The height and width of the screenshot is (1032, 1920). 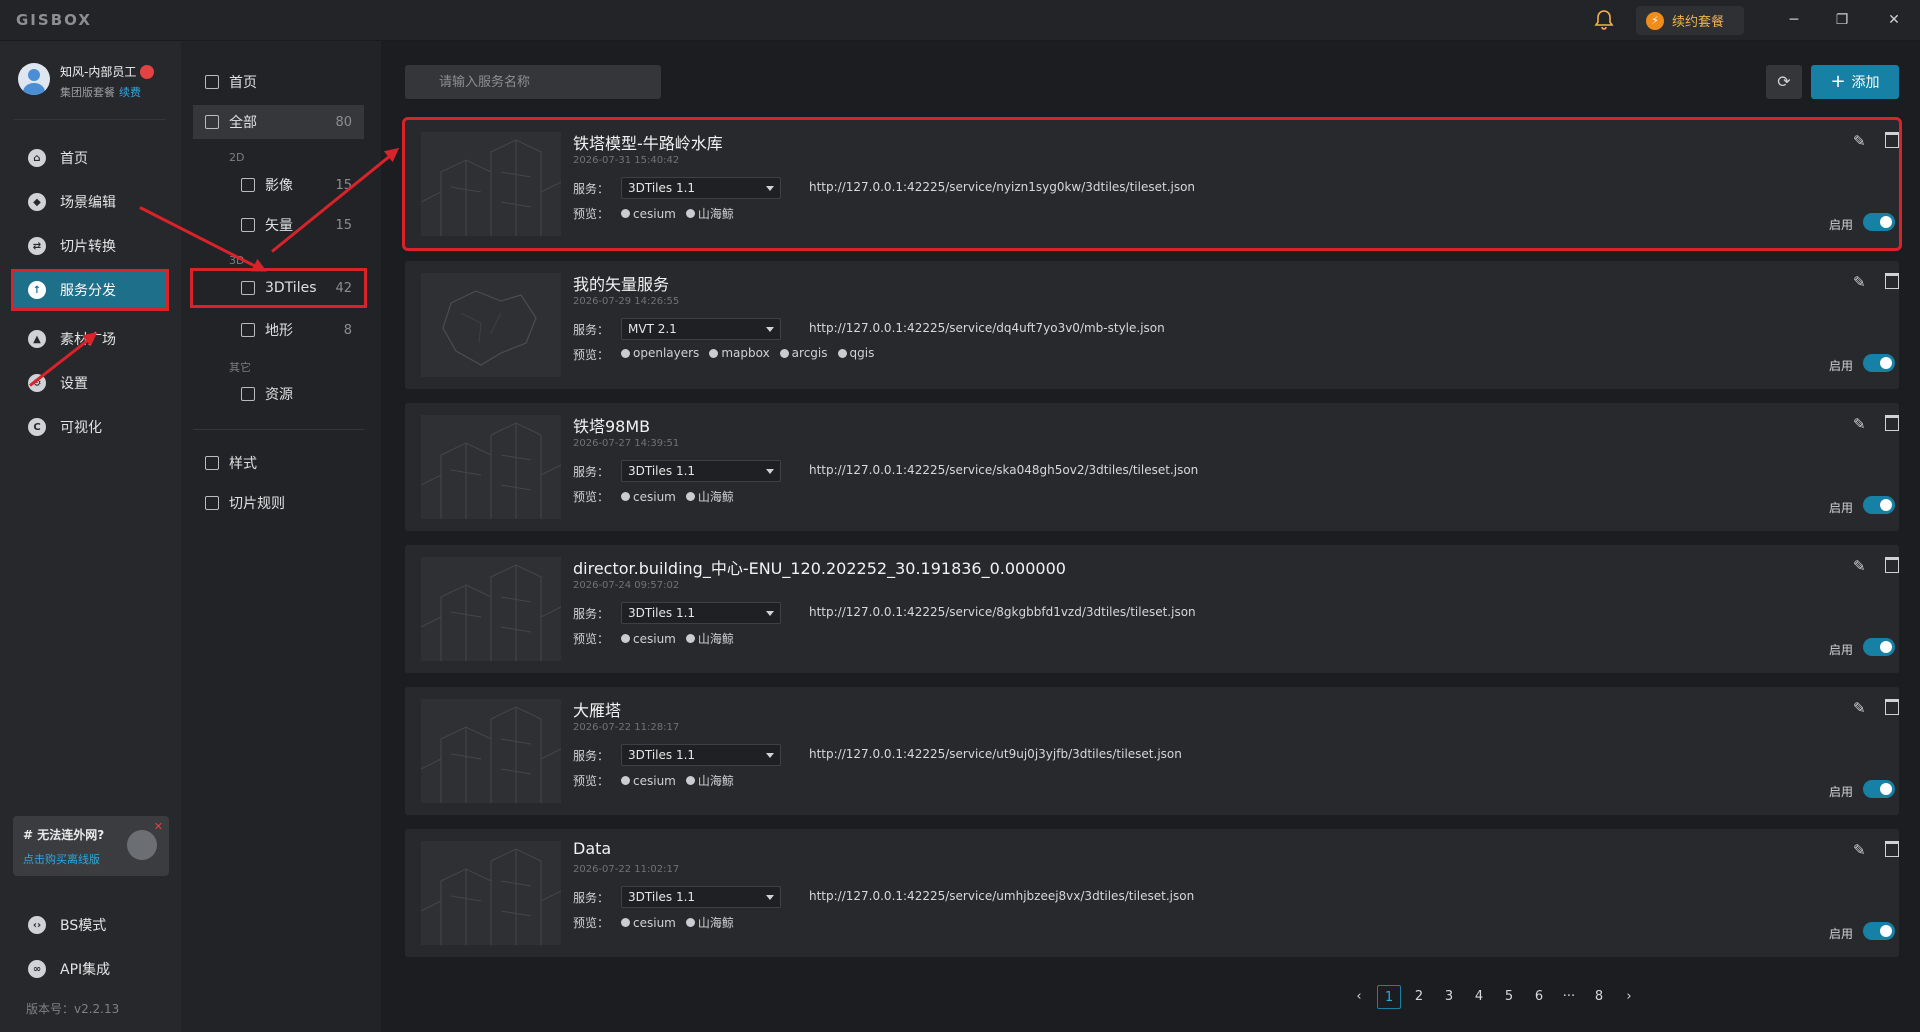 I want to click on nav-item-visualize: C 可视化, so click(x=90, y=427).